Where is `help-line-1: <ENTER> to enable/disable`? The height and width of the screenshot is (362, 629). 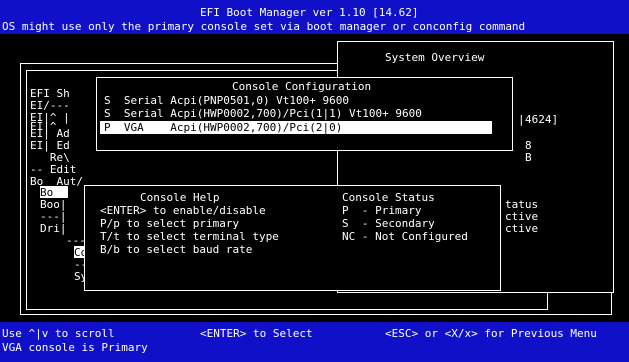 help-line-1: <ENTER> to enable/disable is located at coordinates (183, 210).